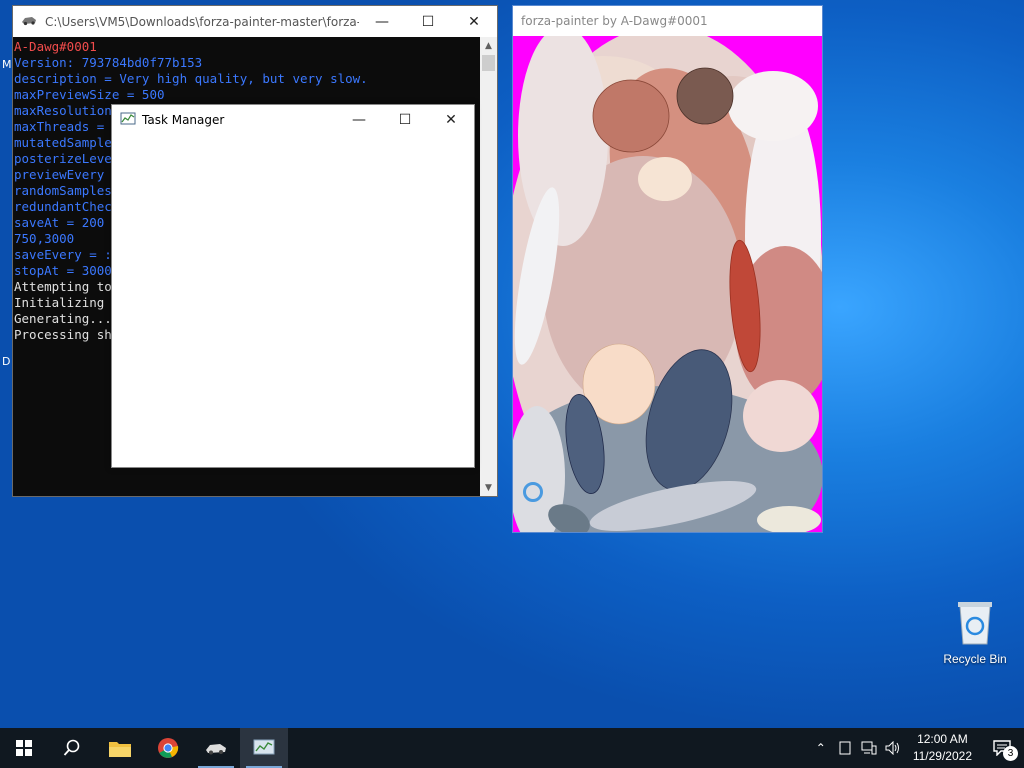 This screenshot has width=1024, height=768. Describe the element at coordinates (488, 266) in the screenshot. I see `console-scrollbar: ▲ ▼` at that location.